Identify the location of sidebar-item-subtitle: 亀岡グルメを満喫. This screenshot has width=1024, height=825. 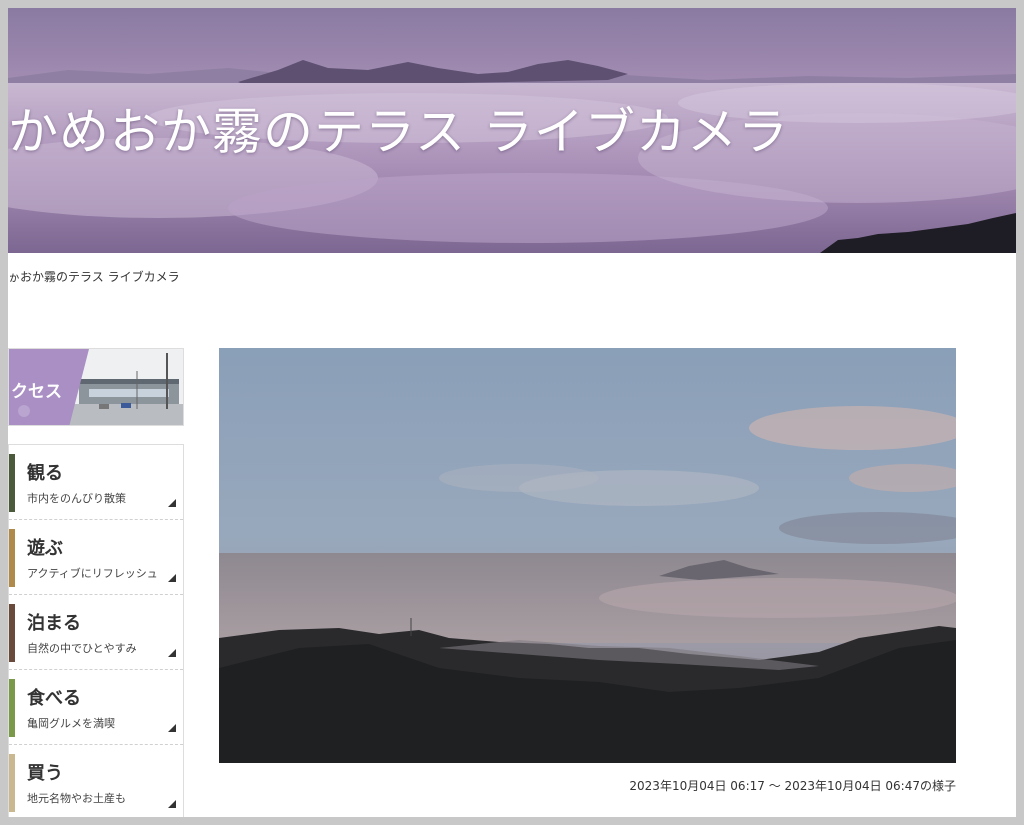
(71, 723).